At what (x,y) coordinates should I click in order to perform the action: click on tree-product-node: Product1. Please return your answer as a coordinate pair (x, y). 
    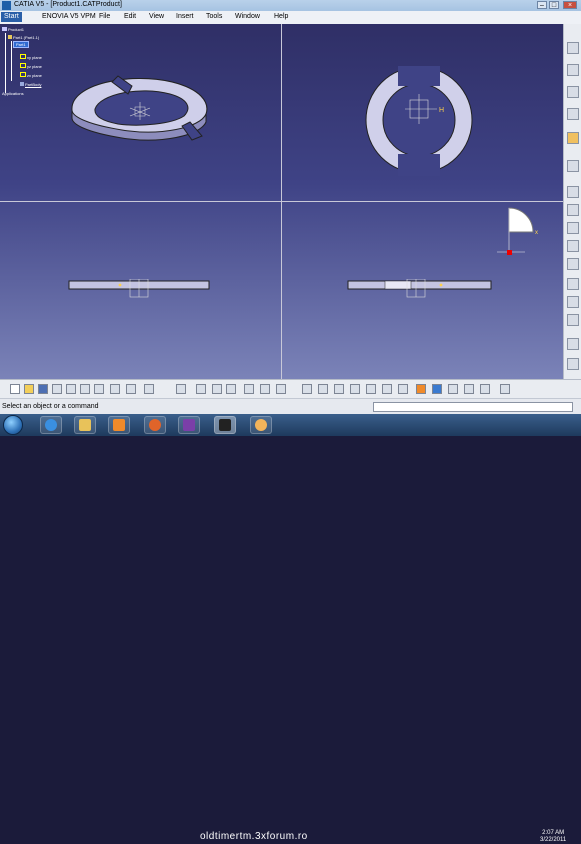
    Looking at the image, I should click on (13, 29).